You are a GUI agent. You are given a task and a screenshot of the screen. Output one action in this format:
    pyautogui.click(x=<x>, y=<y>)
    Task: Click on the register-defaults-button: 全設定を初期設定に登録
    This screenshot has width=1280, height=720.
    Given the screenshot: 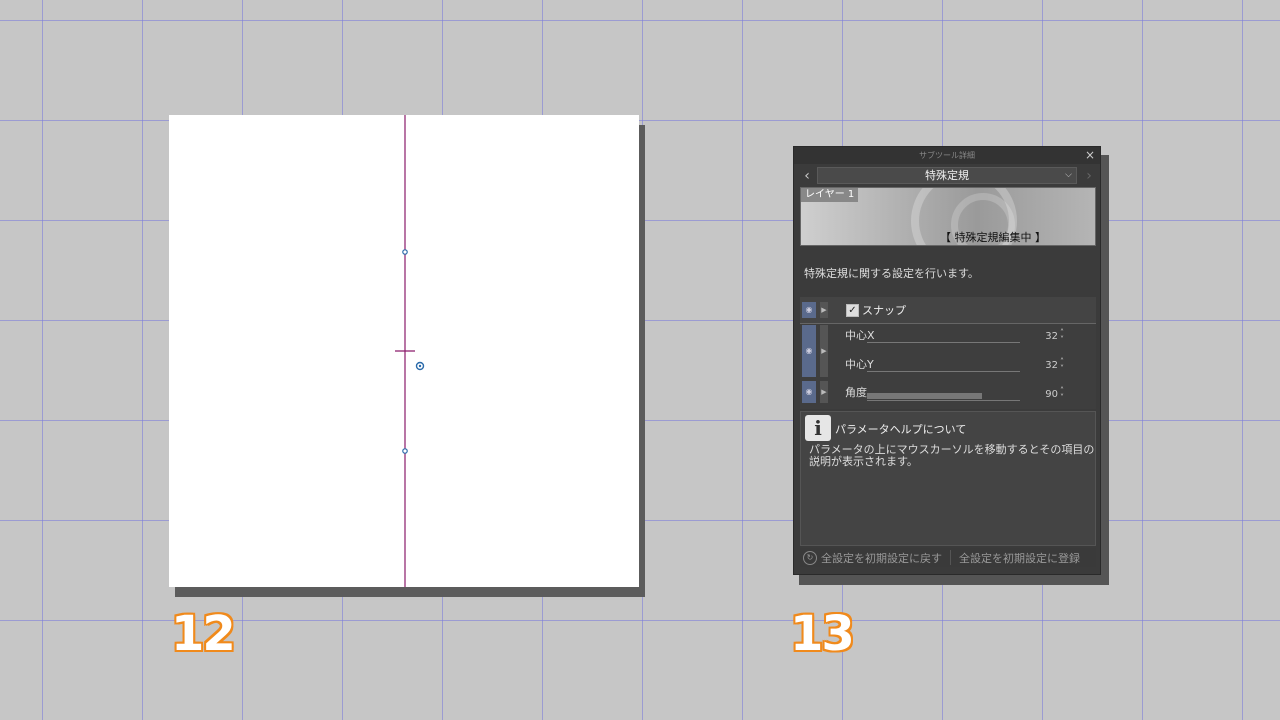 What is the action you would take?
    pyautogui.click(x=1019, y=558)
    